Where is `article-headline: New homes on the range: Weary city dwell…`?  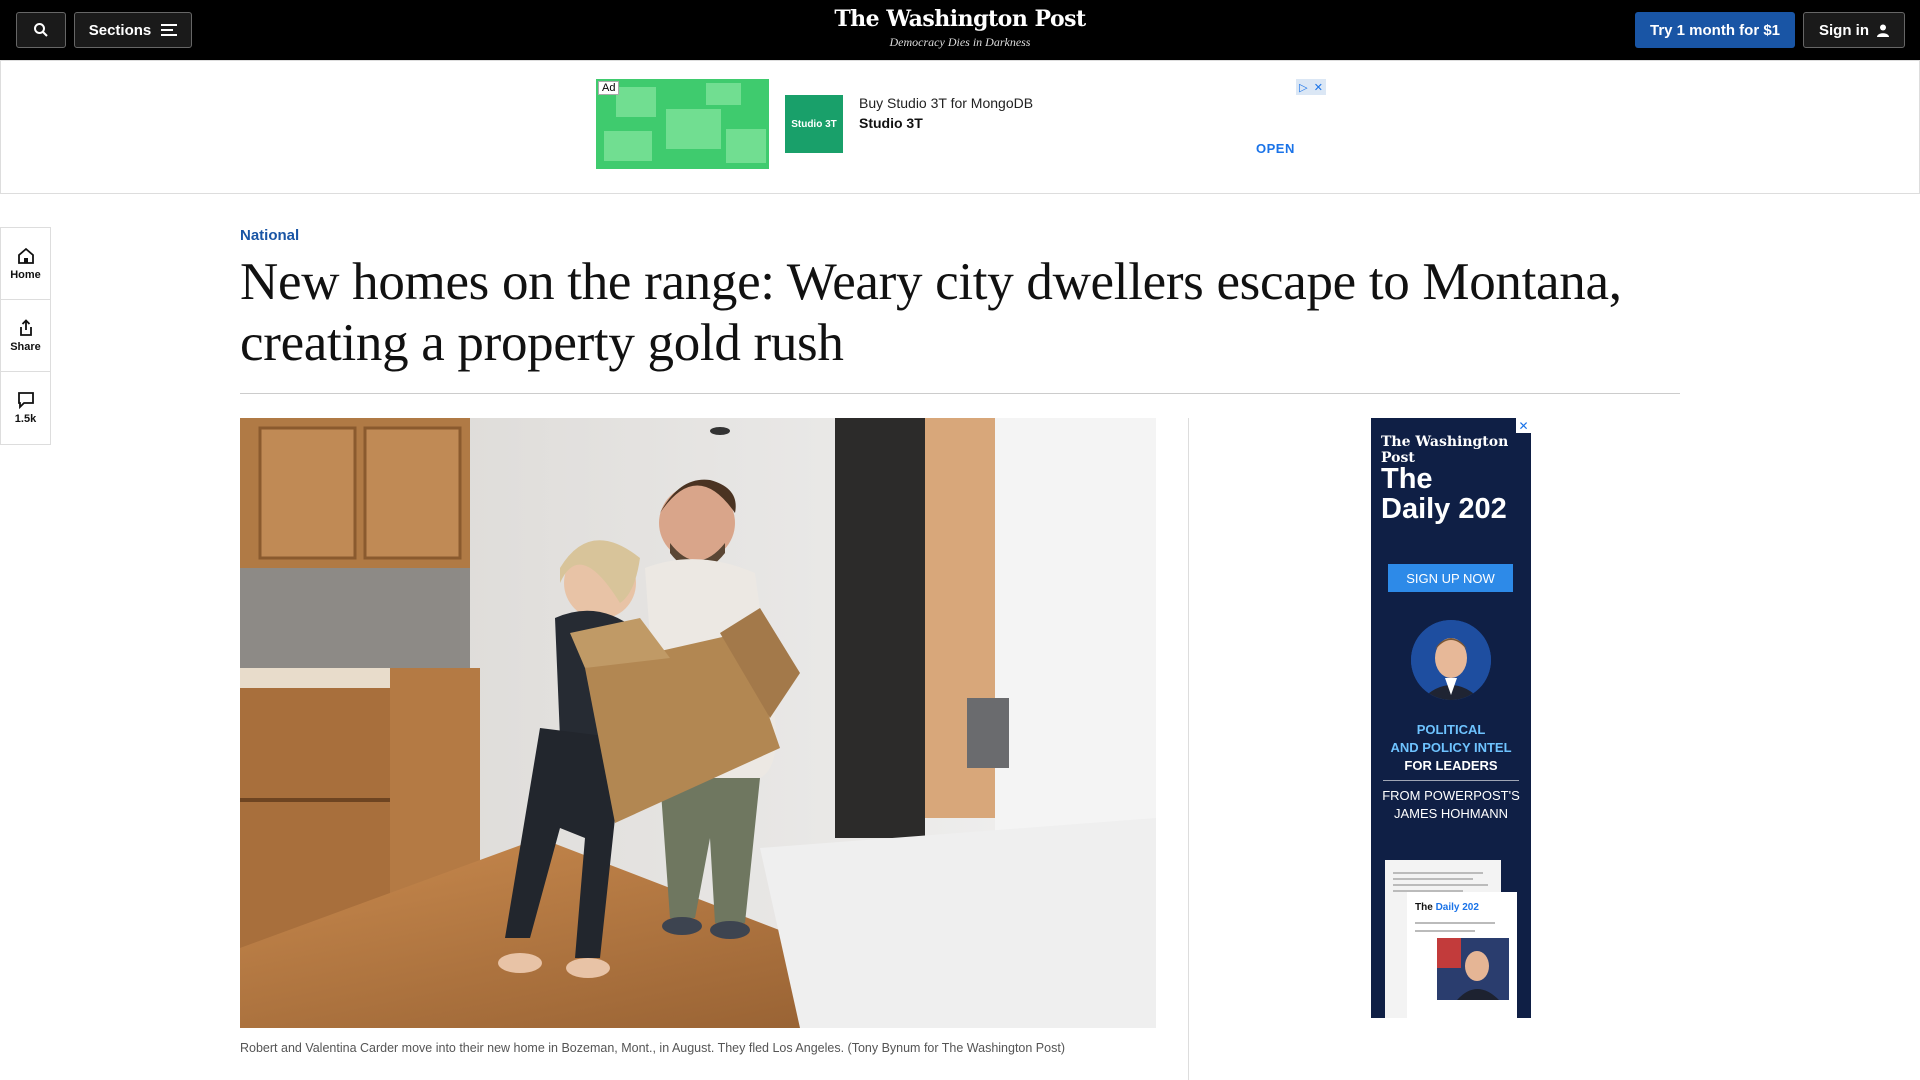 article-headline: New homes on the range: Weary city dwell… is located at coordinates (931, 312).